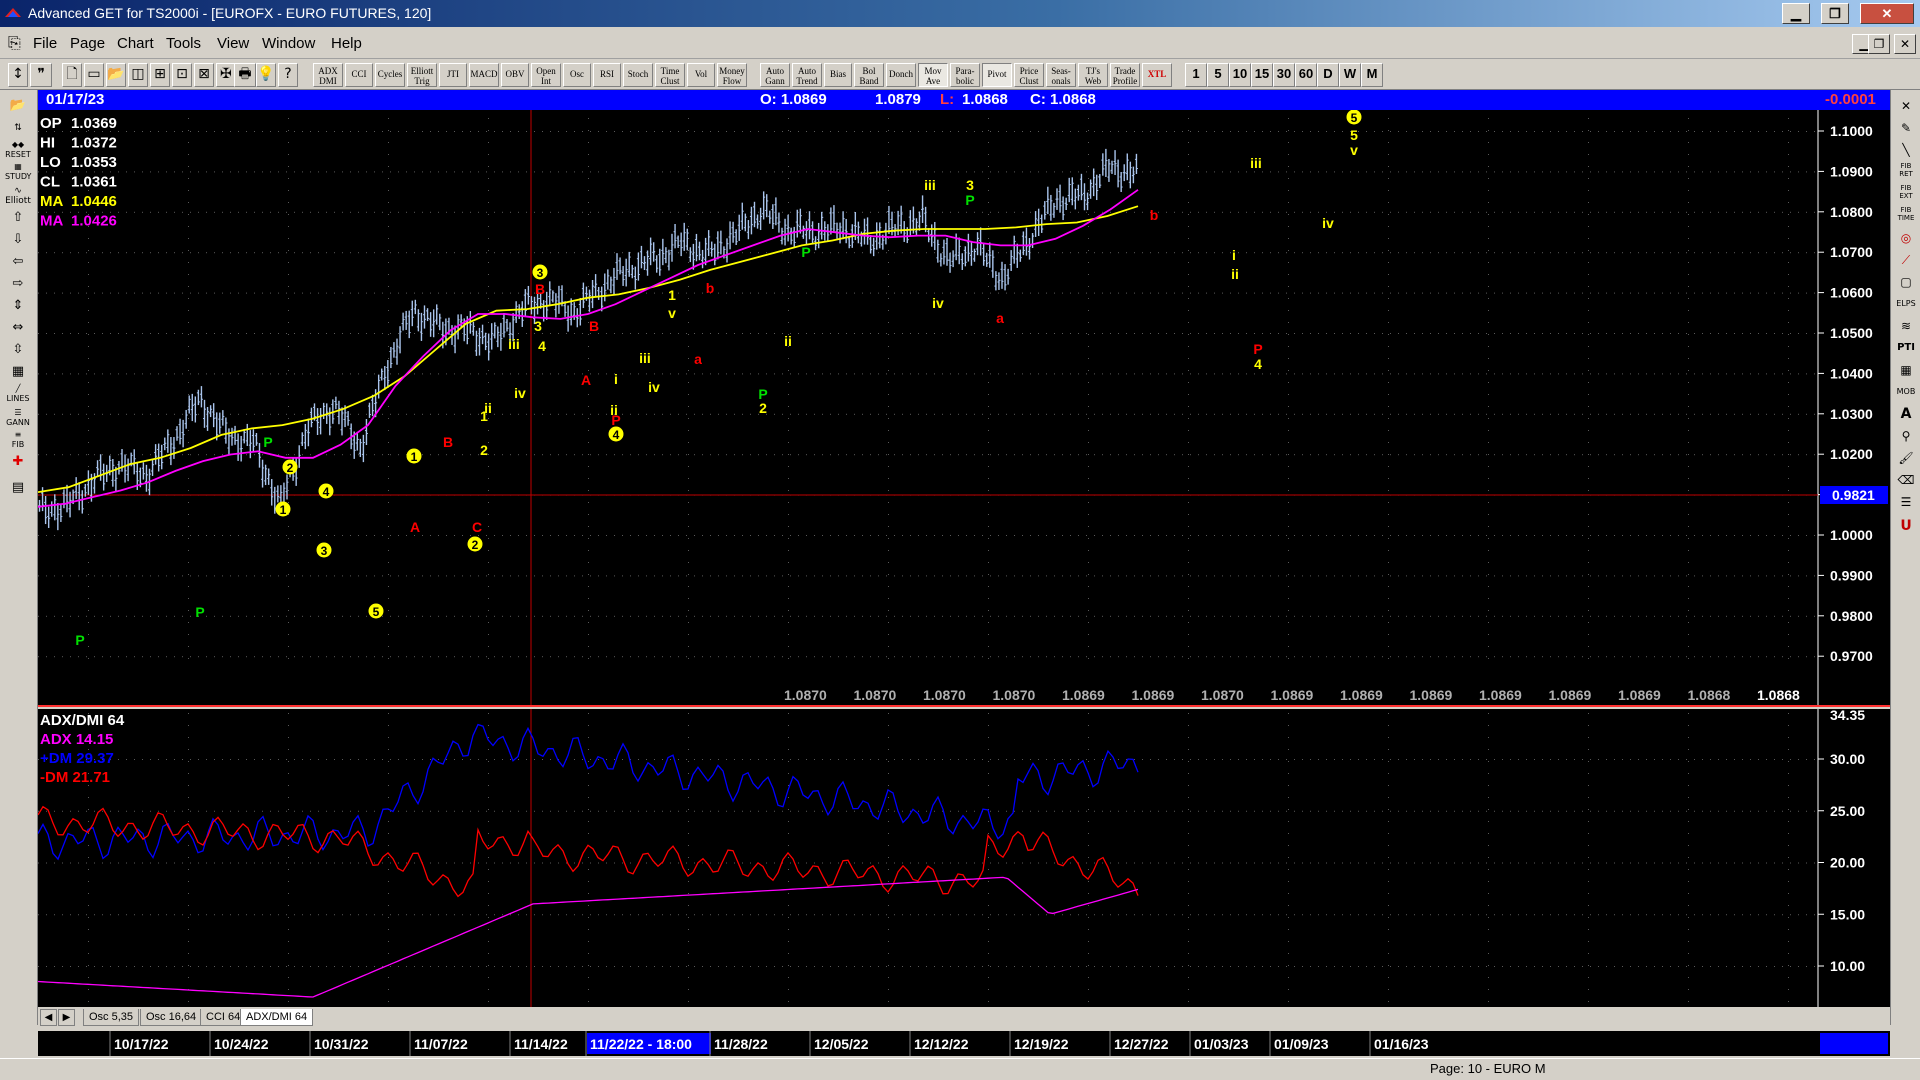 The image size is (1920, 1080). What do you see at coordinates (18, 196) in the screenshot?
I see `elliott-icon: ∿ Elliott` at bounding box center [18, 196].